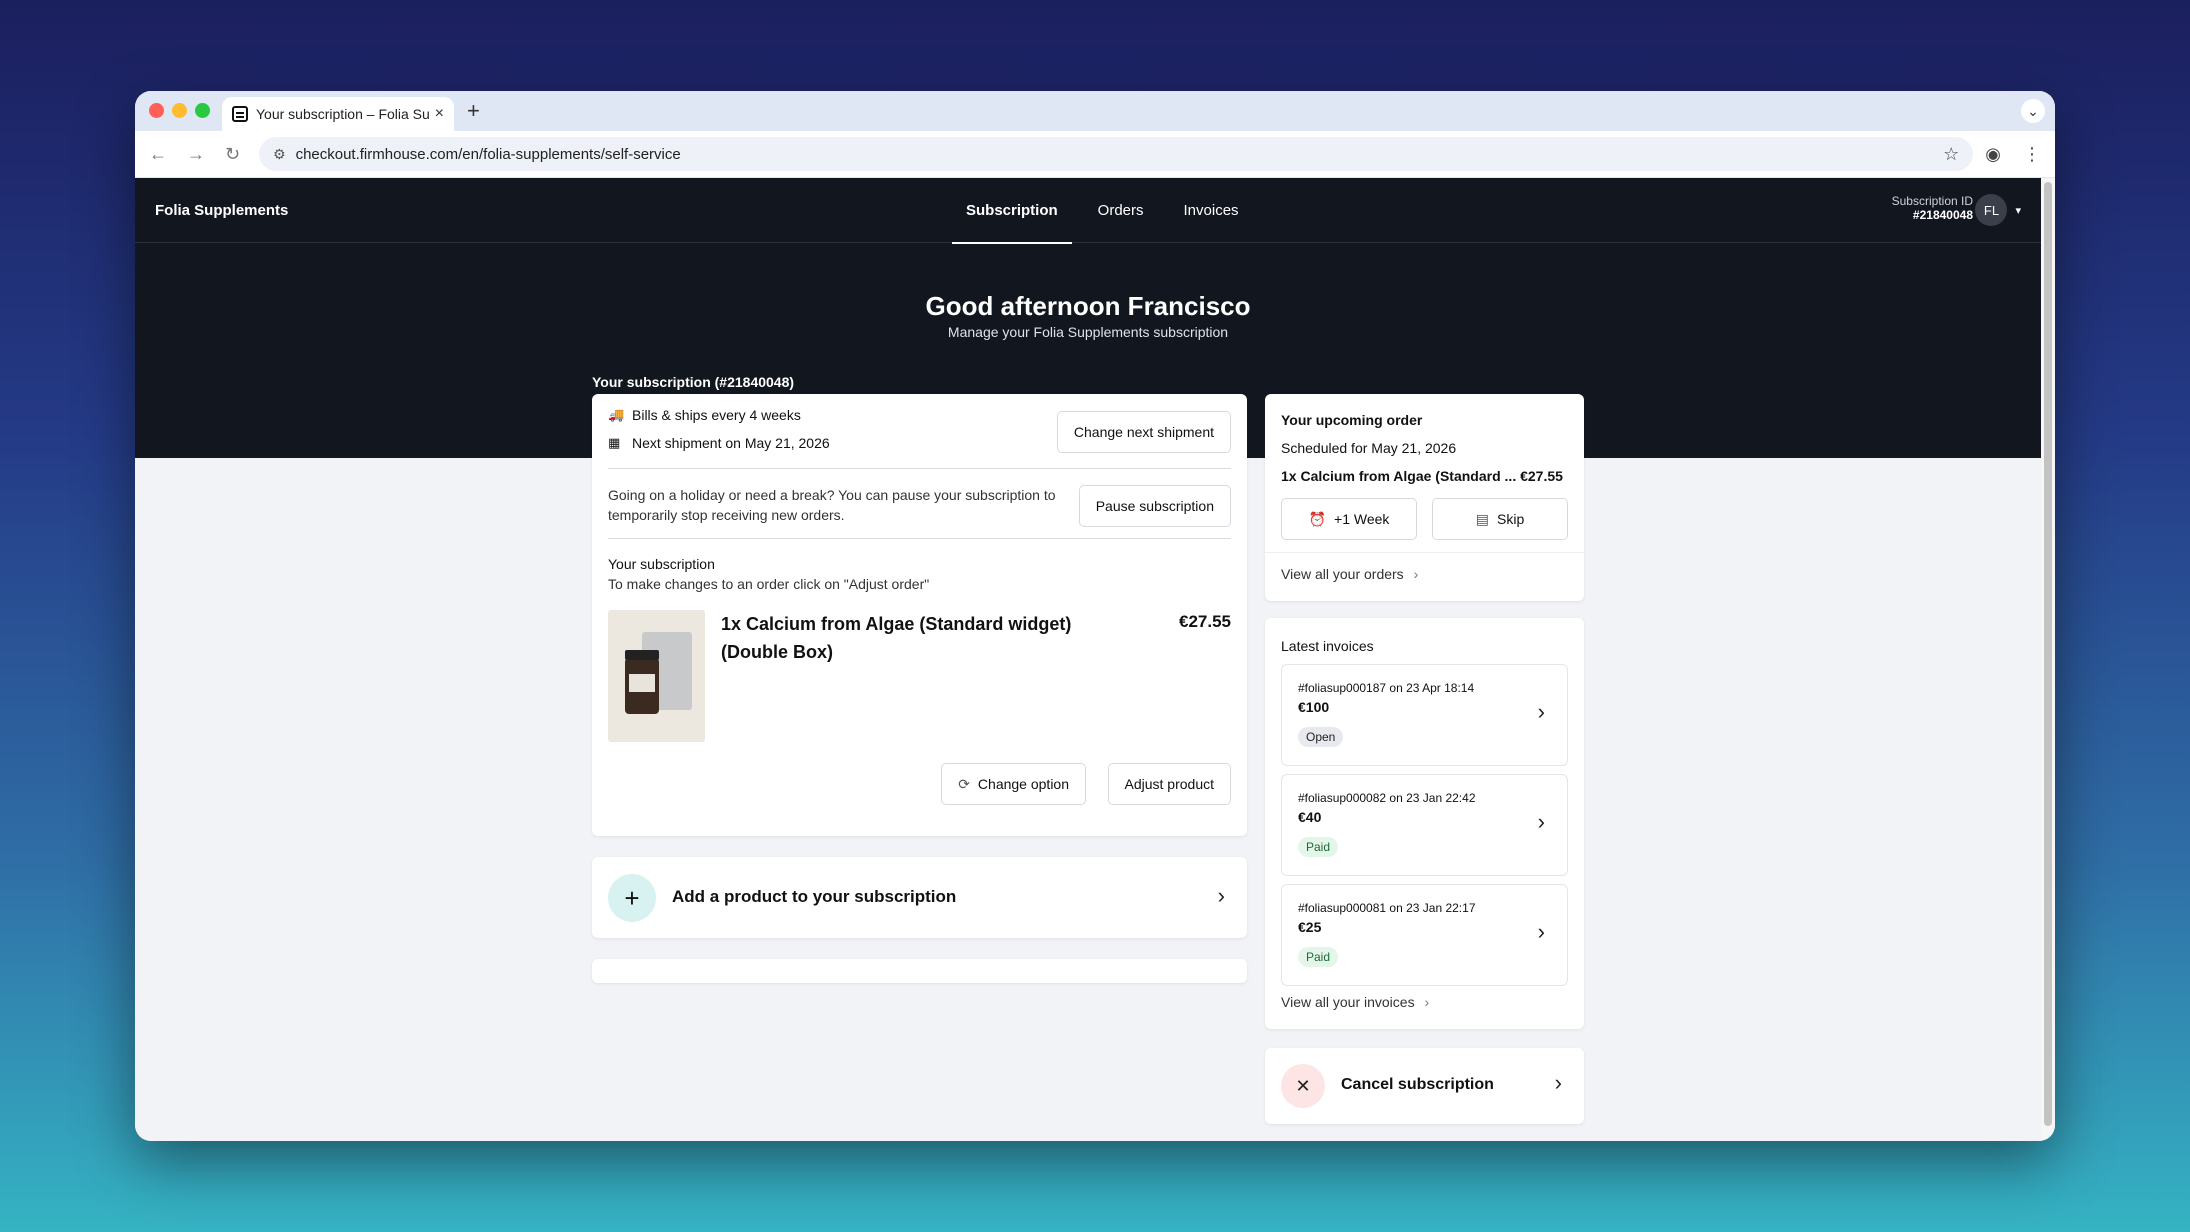 The width and height of the screenshot is (2190, 1232). Describe the element at coordinates (1088, 306) in the screenshot. I see `greeting-title: Good afternoon Francisco` at that location.